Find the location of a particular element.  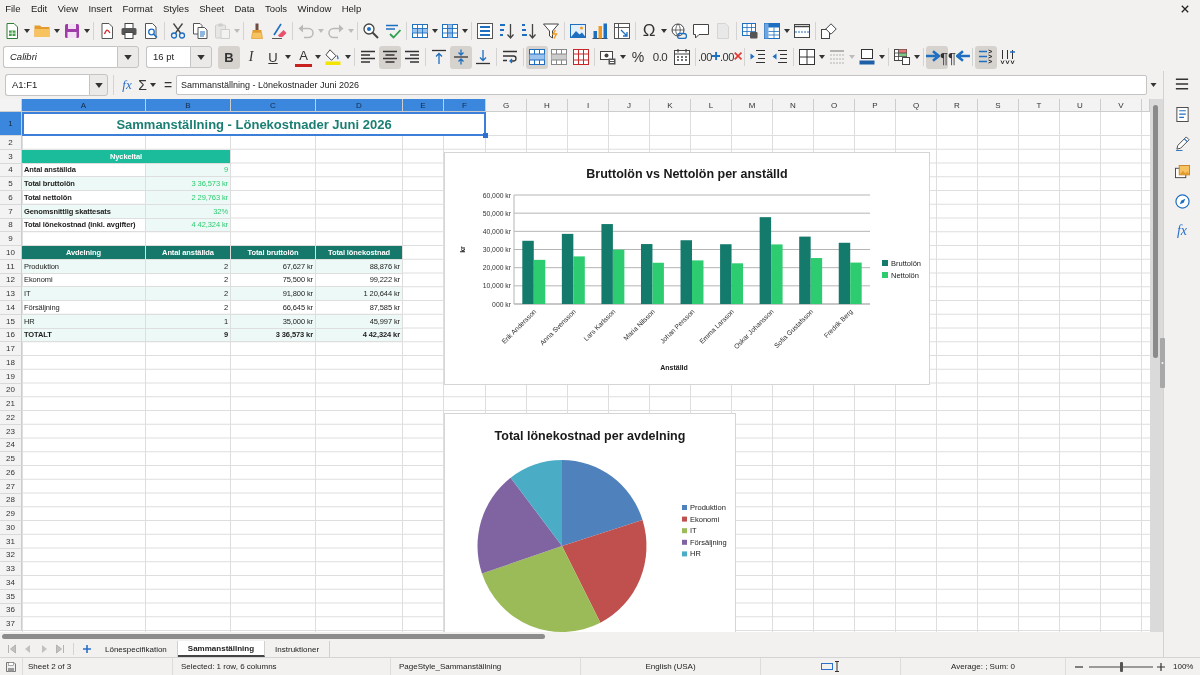

row-header: 5 is located at coordinates (11, 184).